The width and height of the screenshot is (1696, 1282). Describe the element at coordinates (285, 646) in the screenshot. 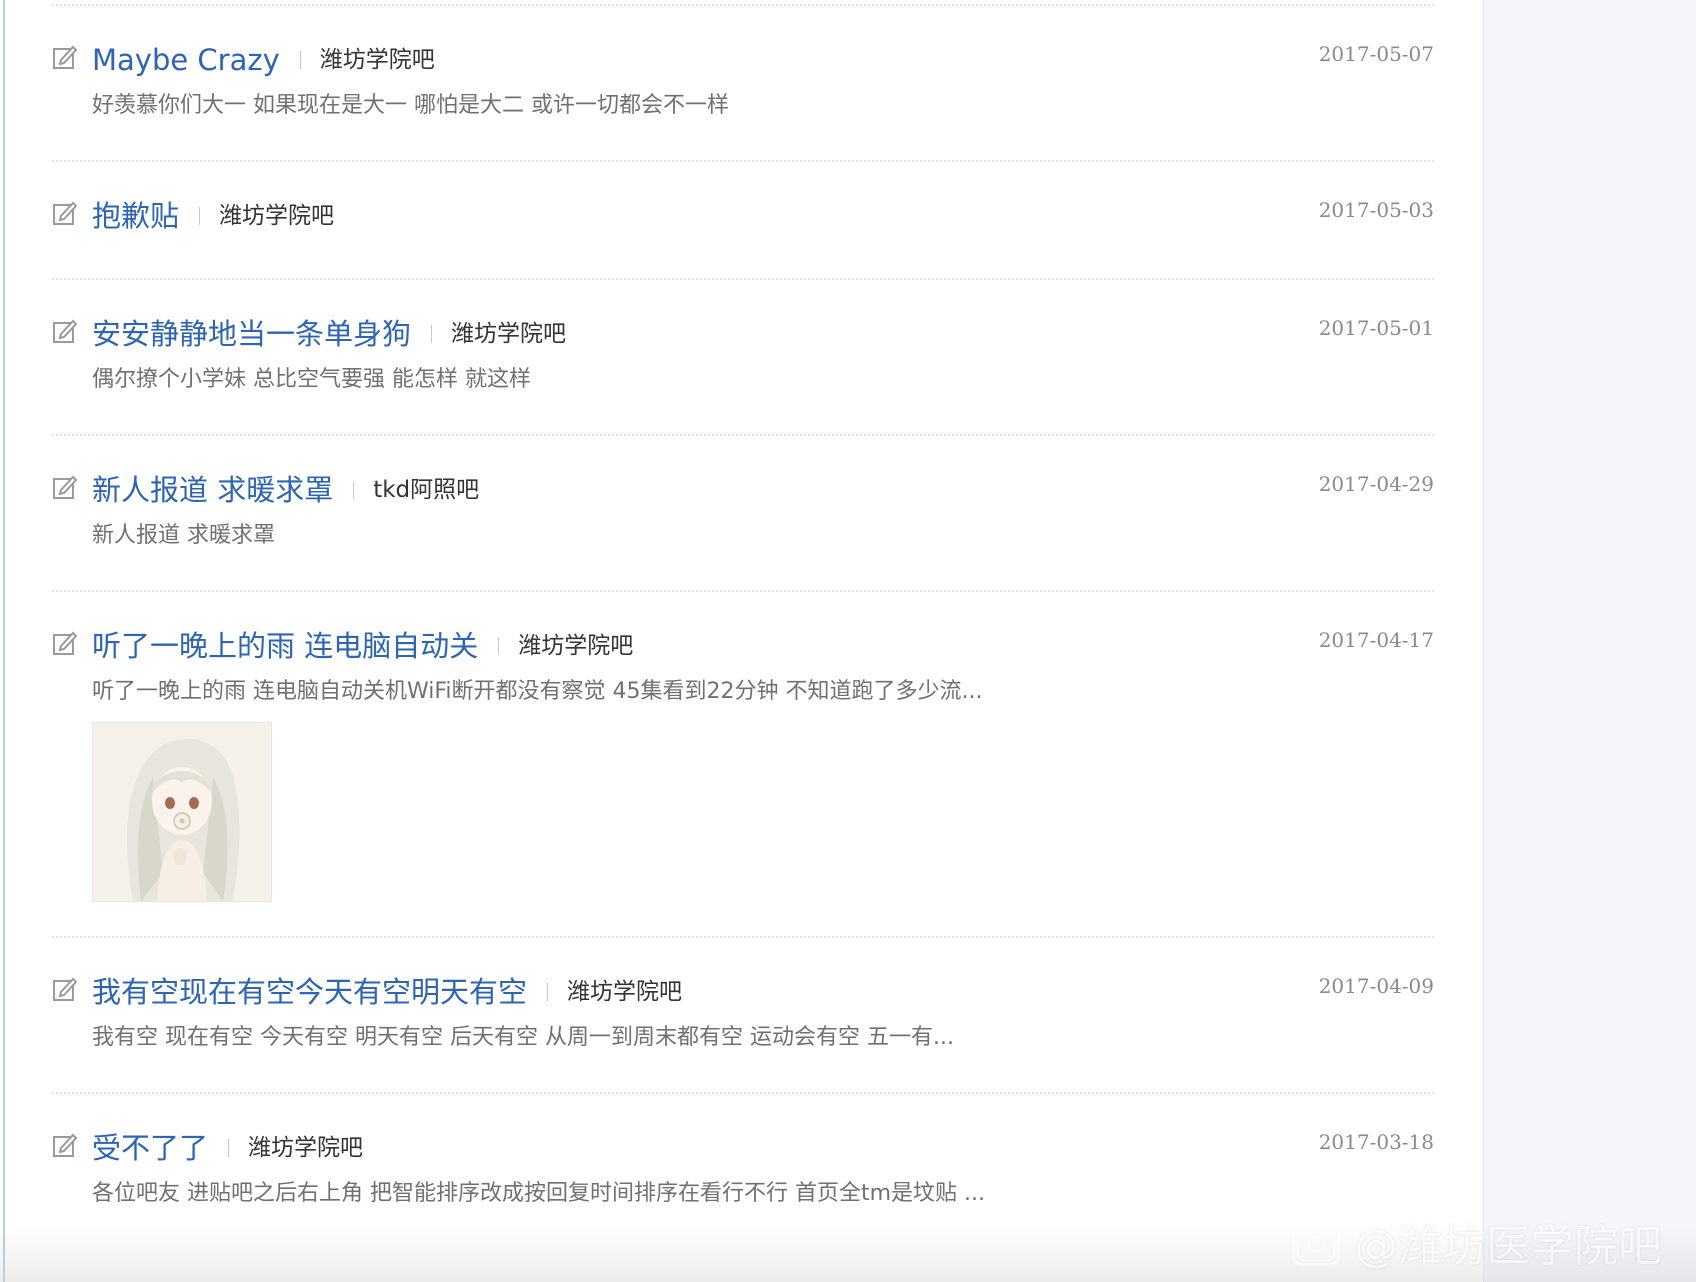

I see `post-title-link: 听了一晚上的雨 连电脑自动关` at that location.